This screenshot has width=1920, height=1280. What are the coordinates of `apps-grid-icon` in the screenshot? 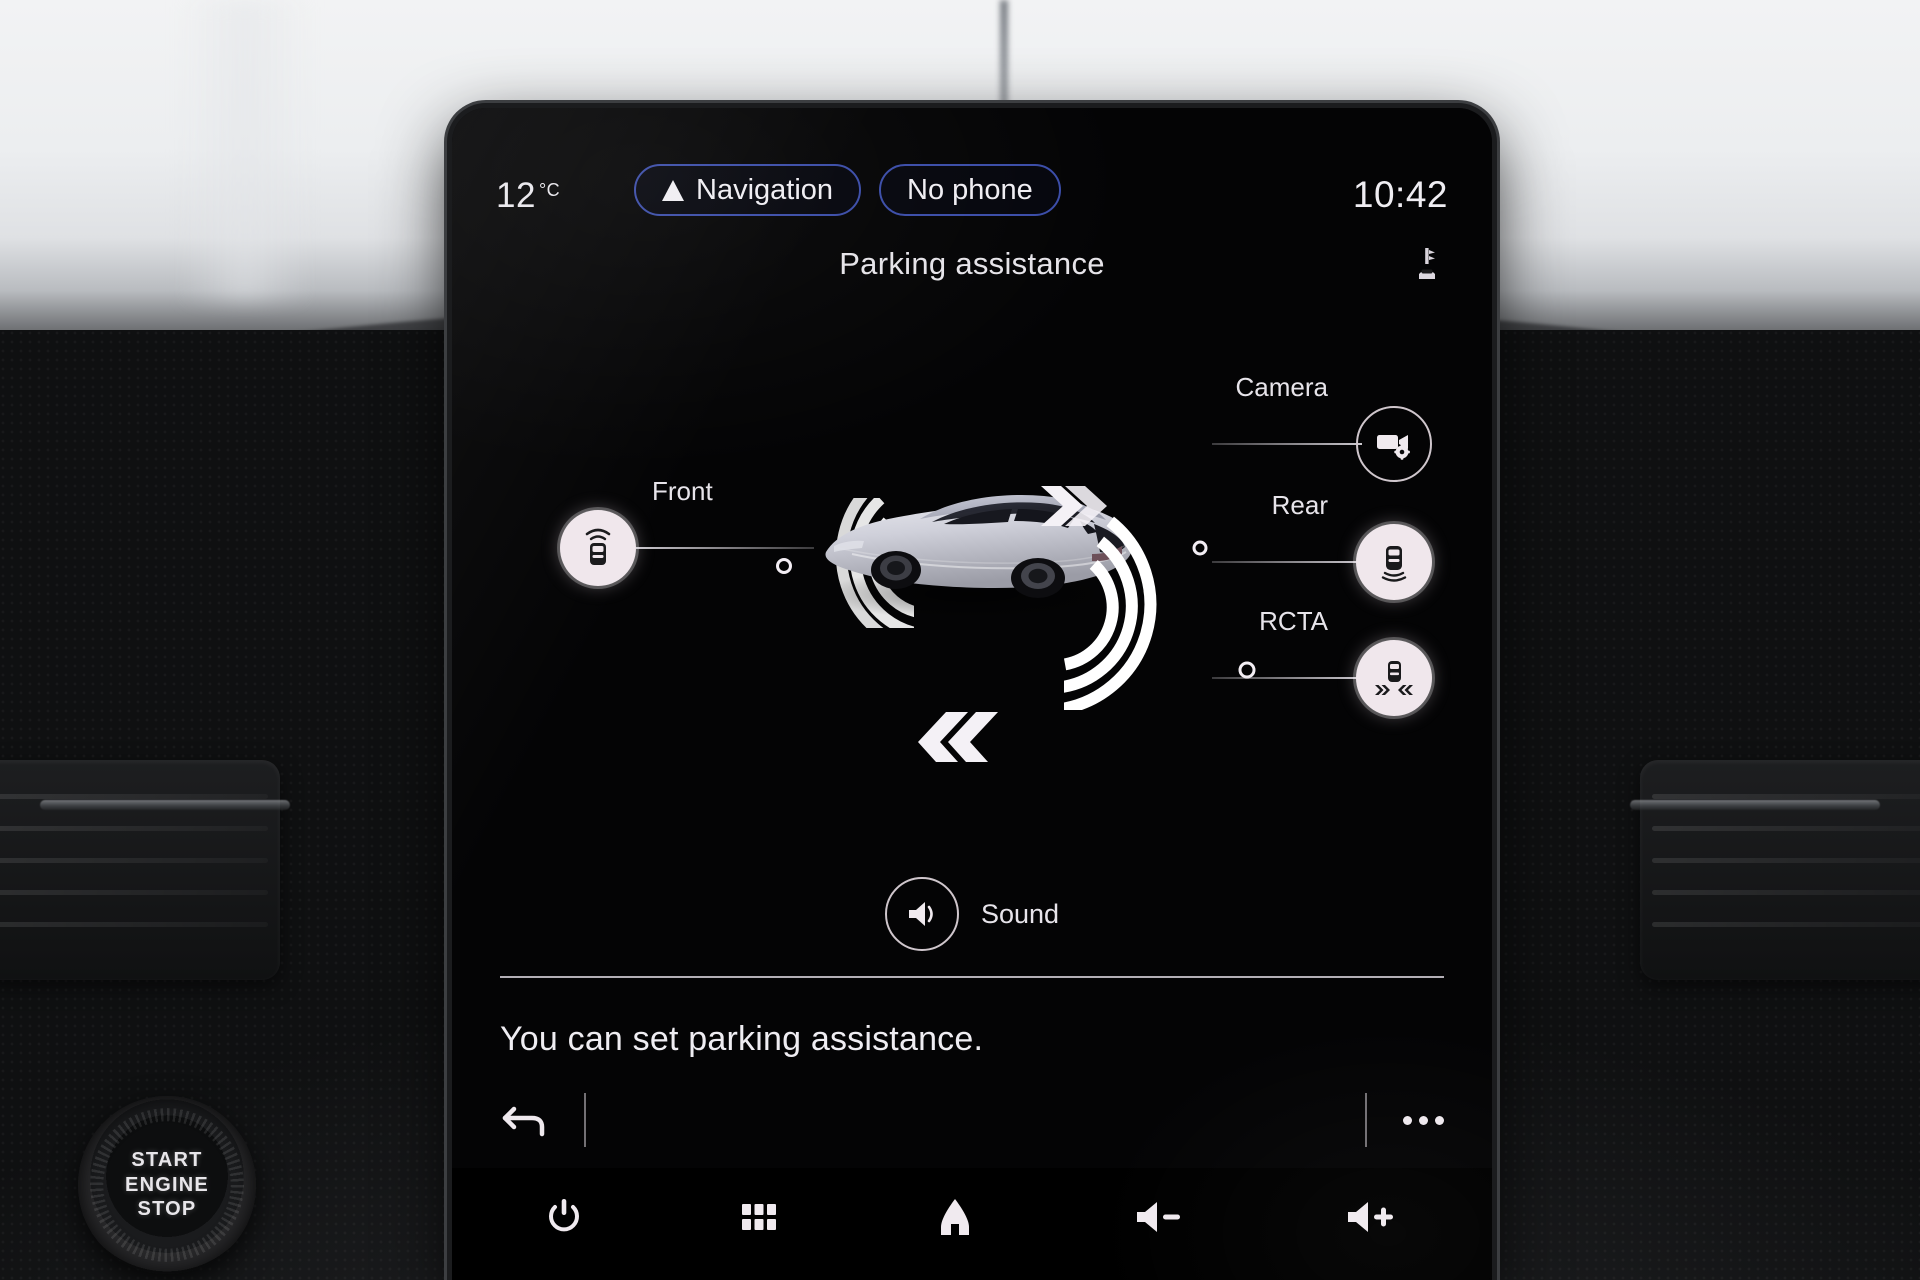 It's located at (758, 1217).